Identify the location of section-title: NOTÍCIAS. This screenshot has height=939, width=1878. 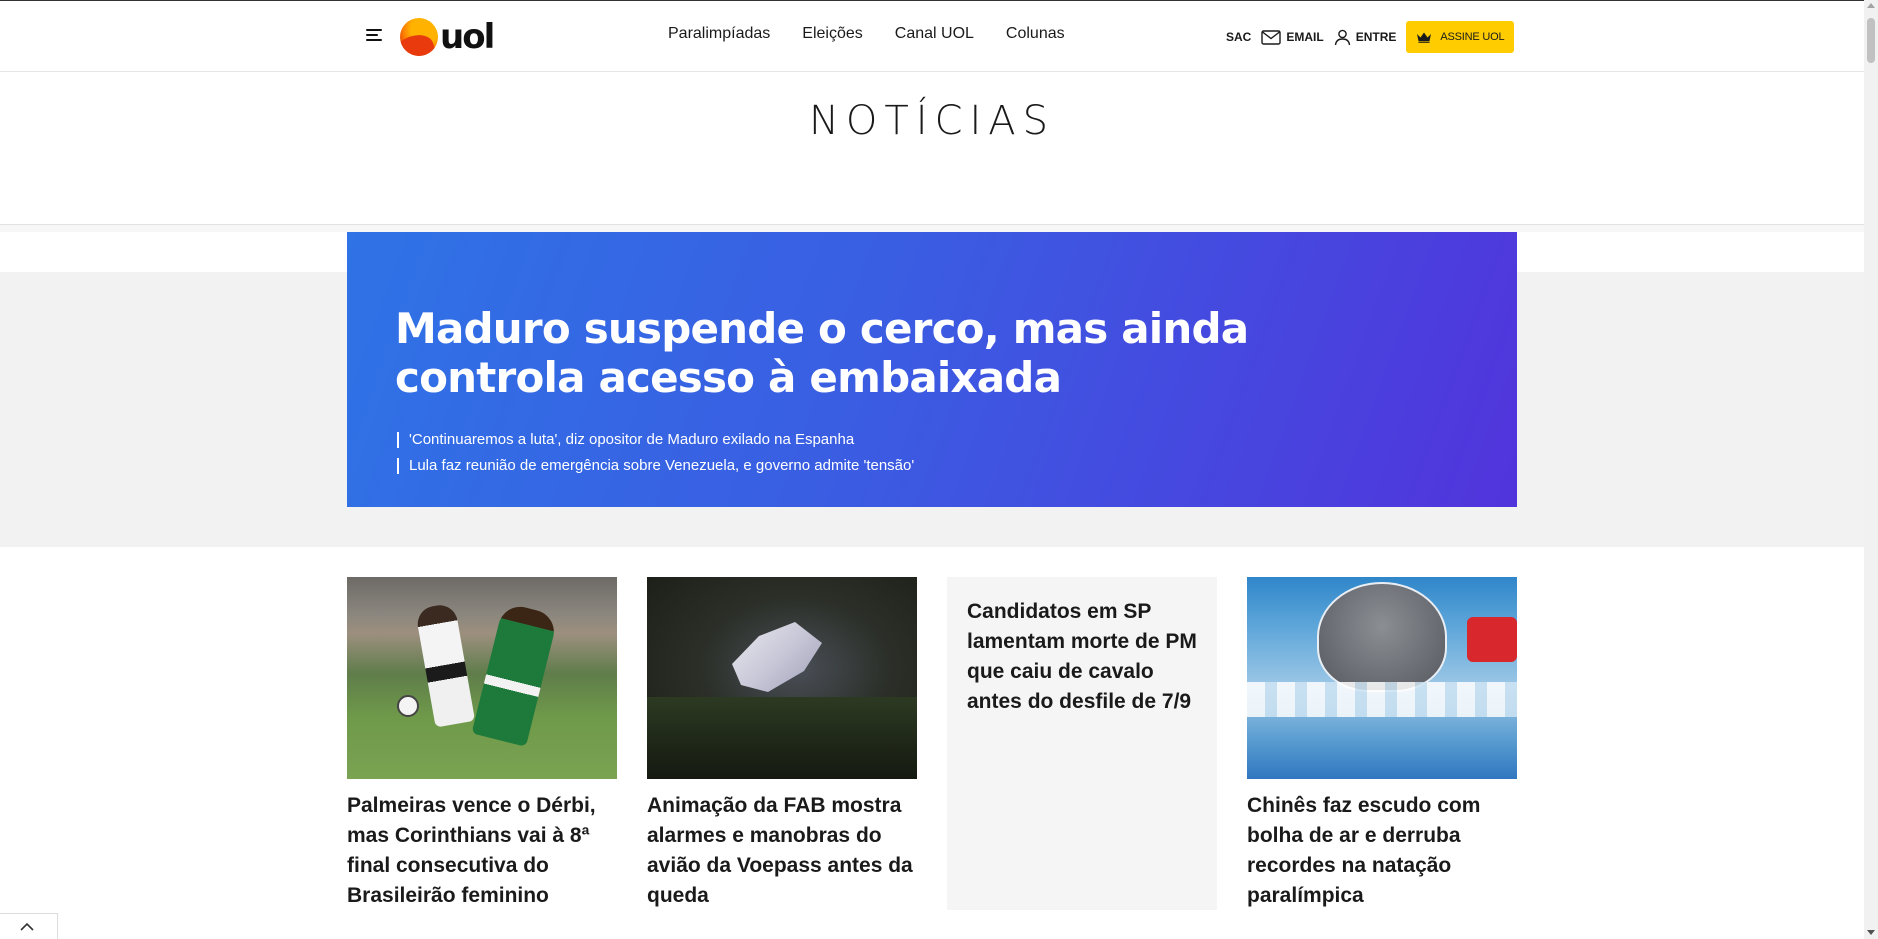
(932, 121).